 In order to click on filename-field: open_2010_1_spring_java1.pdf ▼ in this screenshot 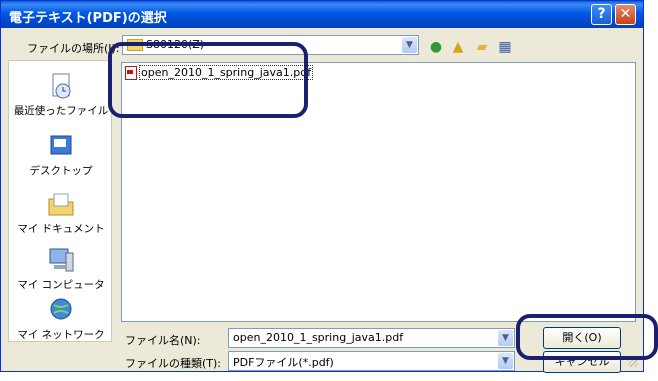, I will do `click(371, 338)`.